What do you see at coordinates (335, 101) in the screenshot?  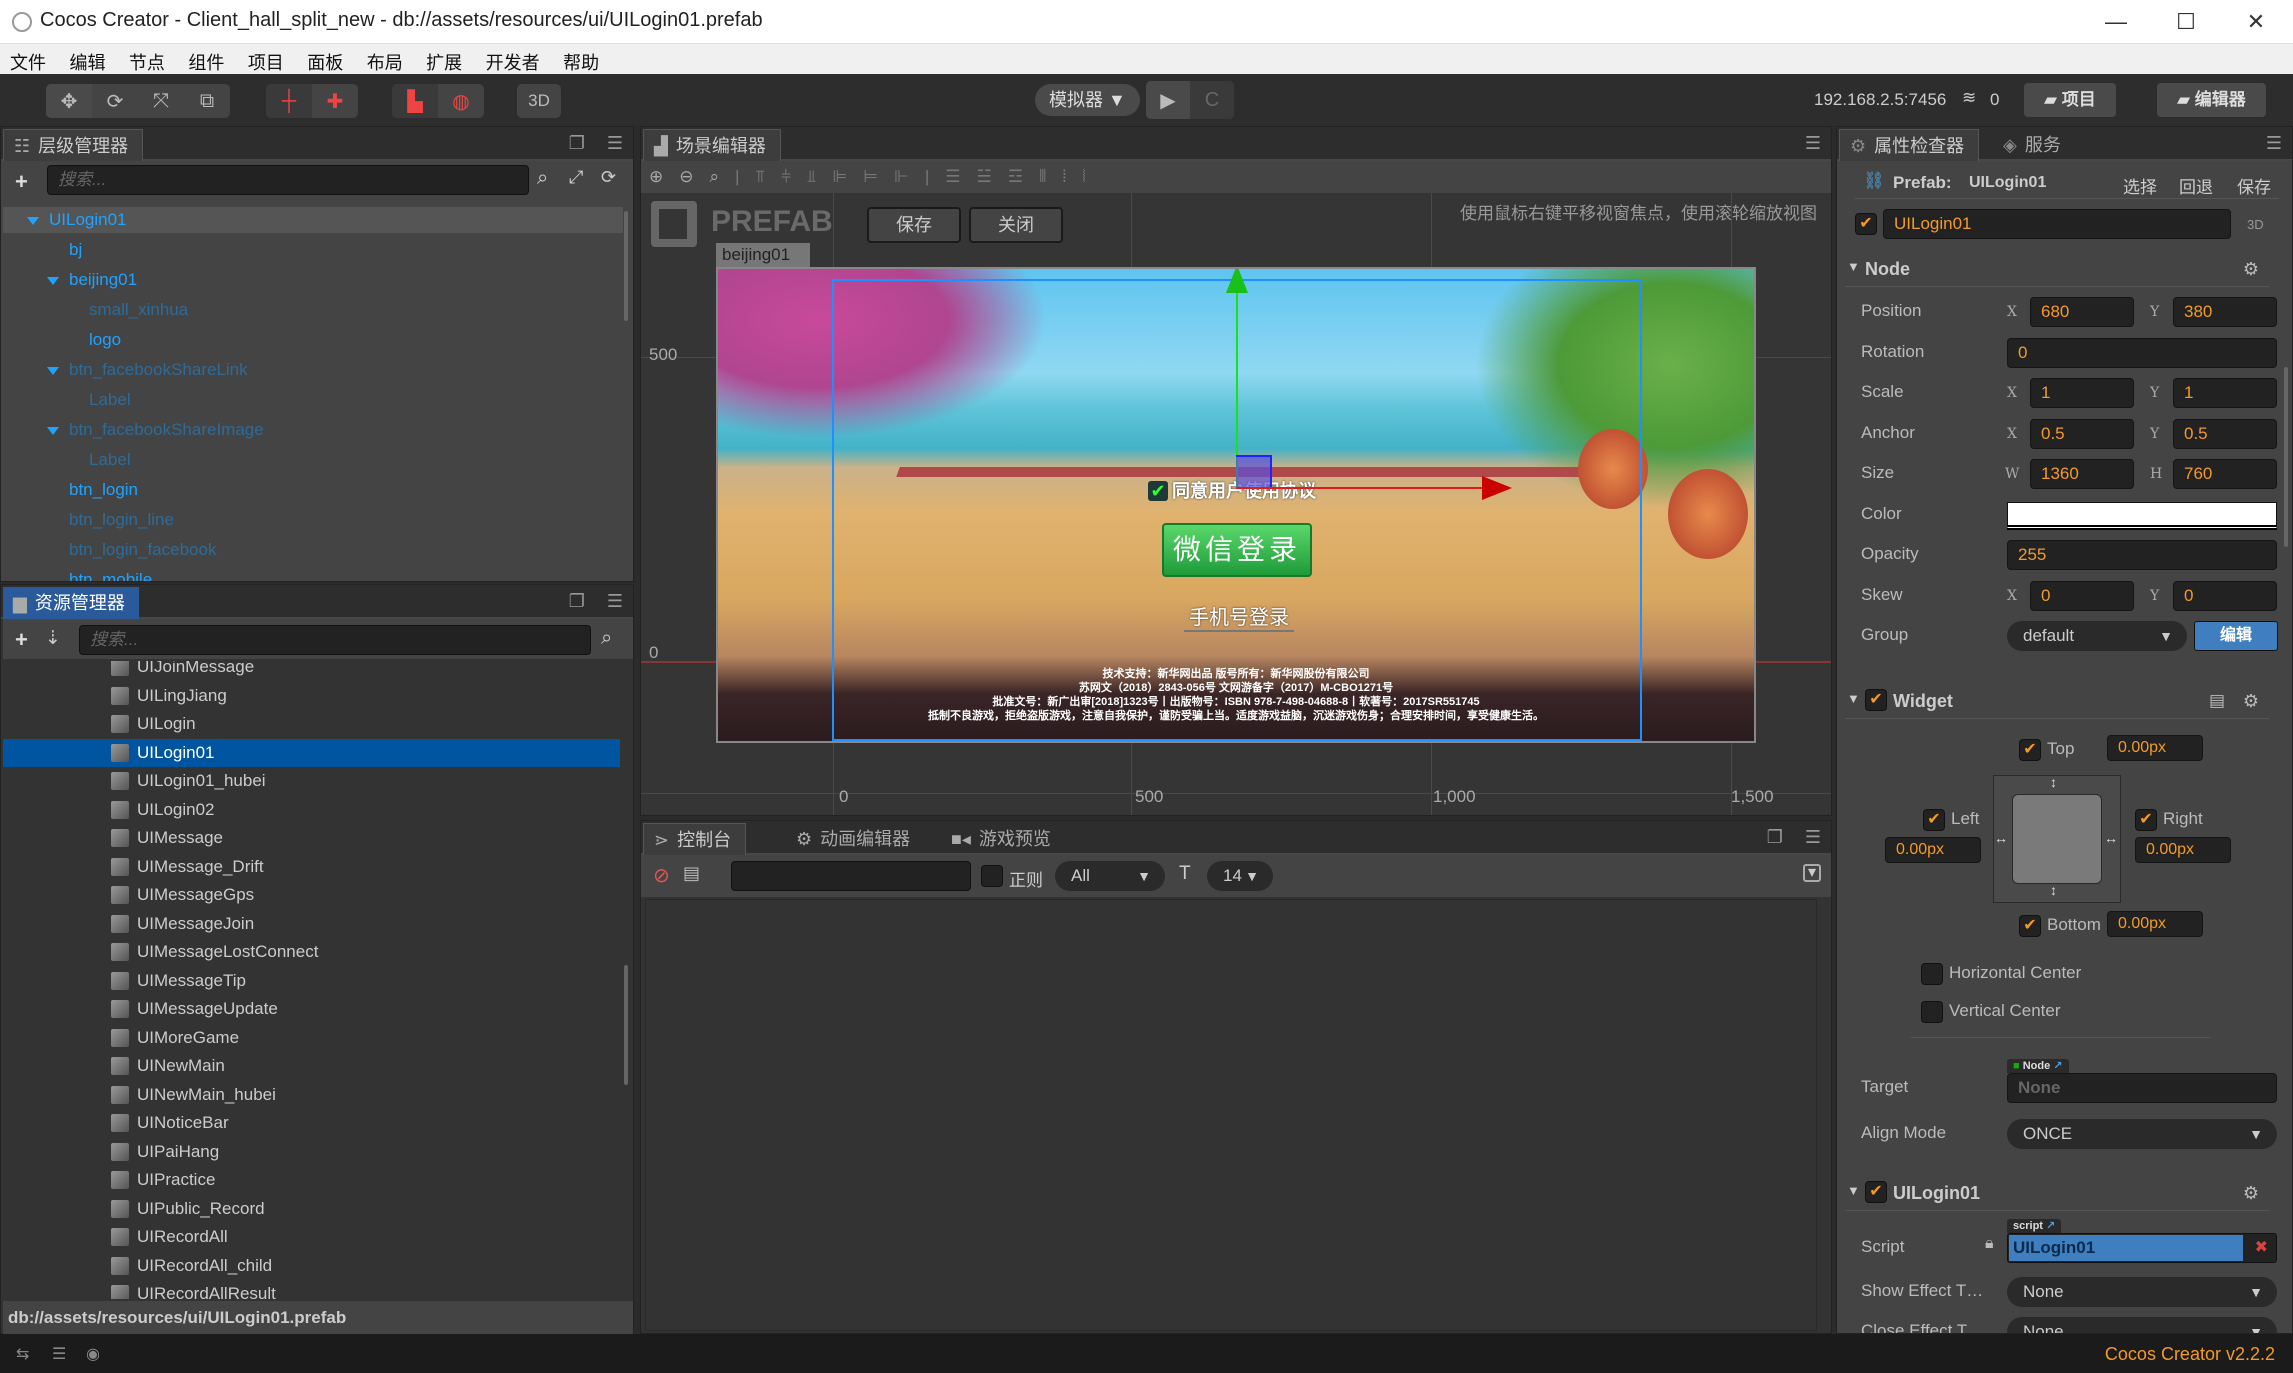 I see `pivot-center-icon: ✚` at bounding box center [335, 101].